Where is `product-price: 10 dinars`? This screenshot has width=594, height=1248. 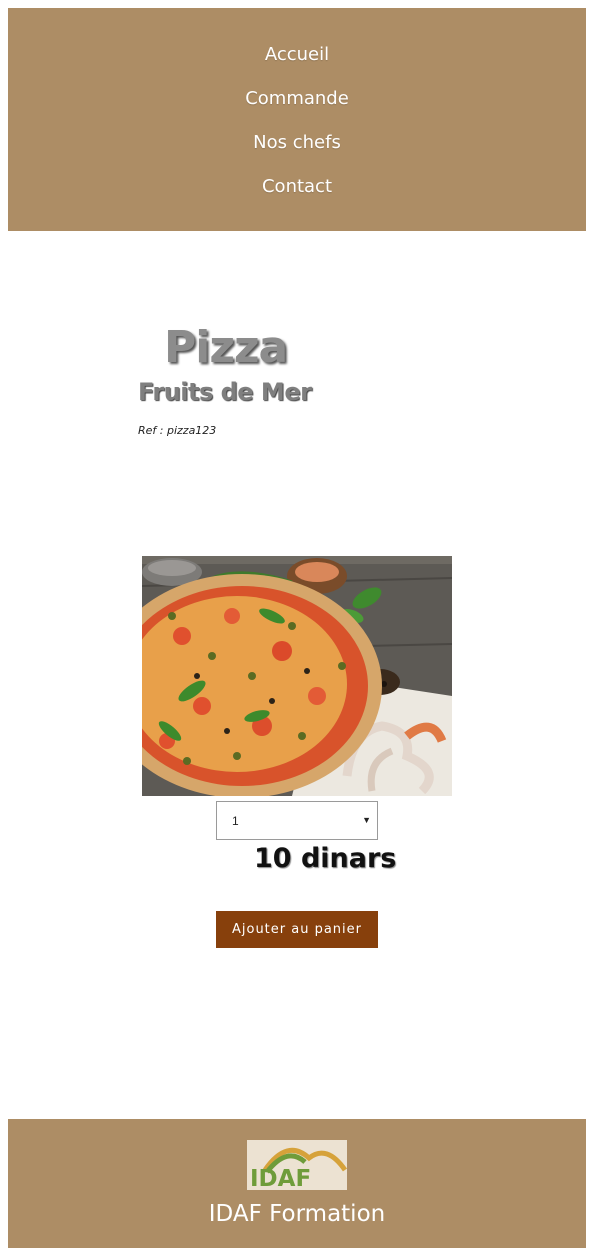
product-price: 10 dinars is located at coordinates (325, 858).